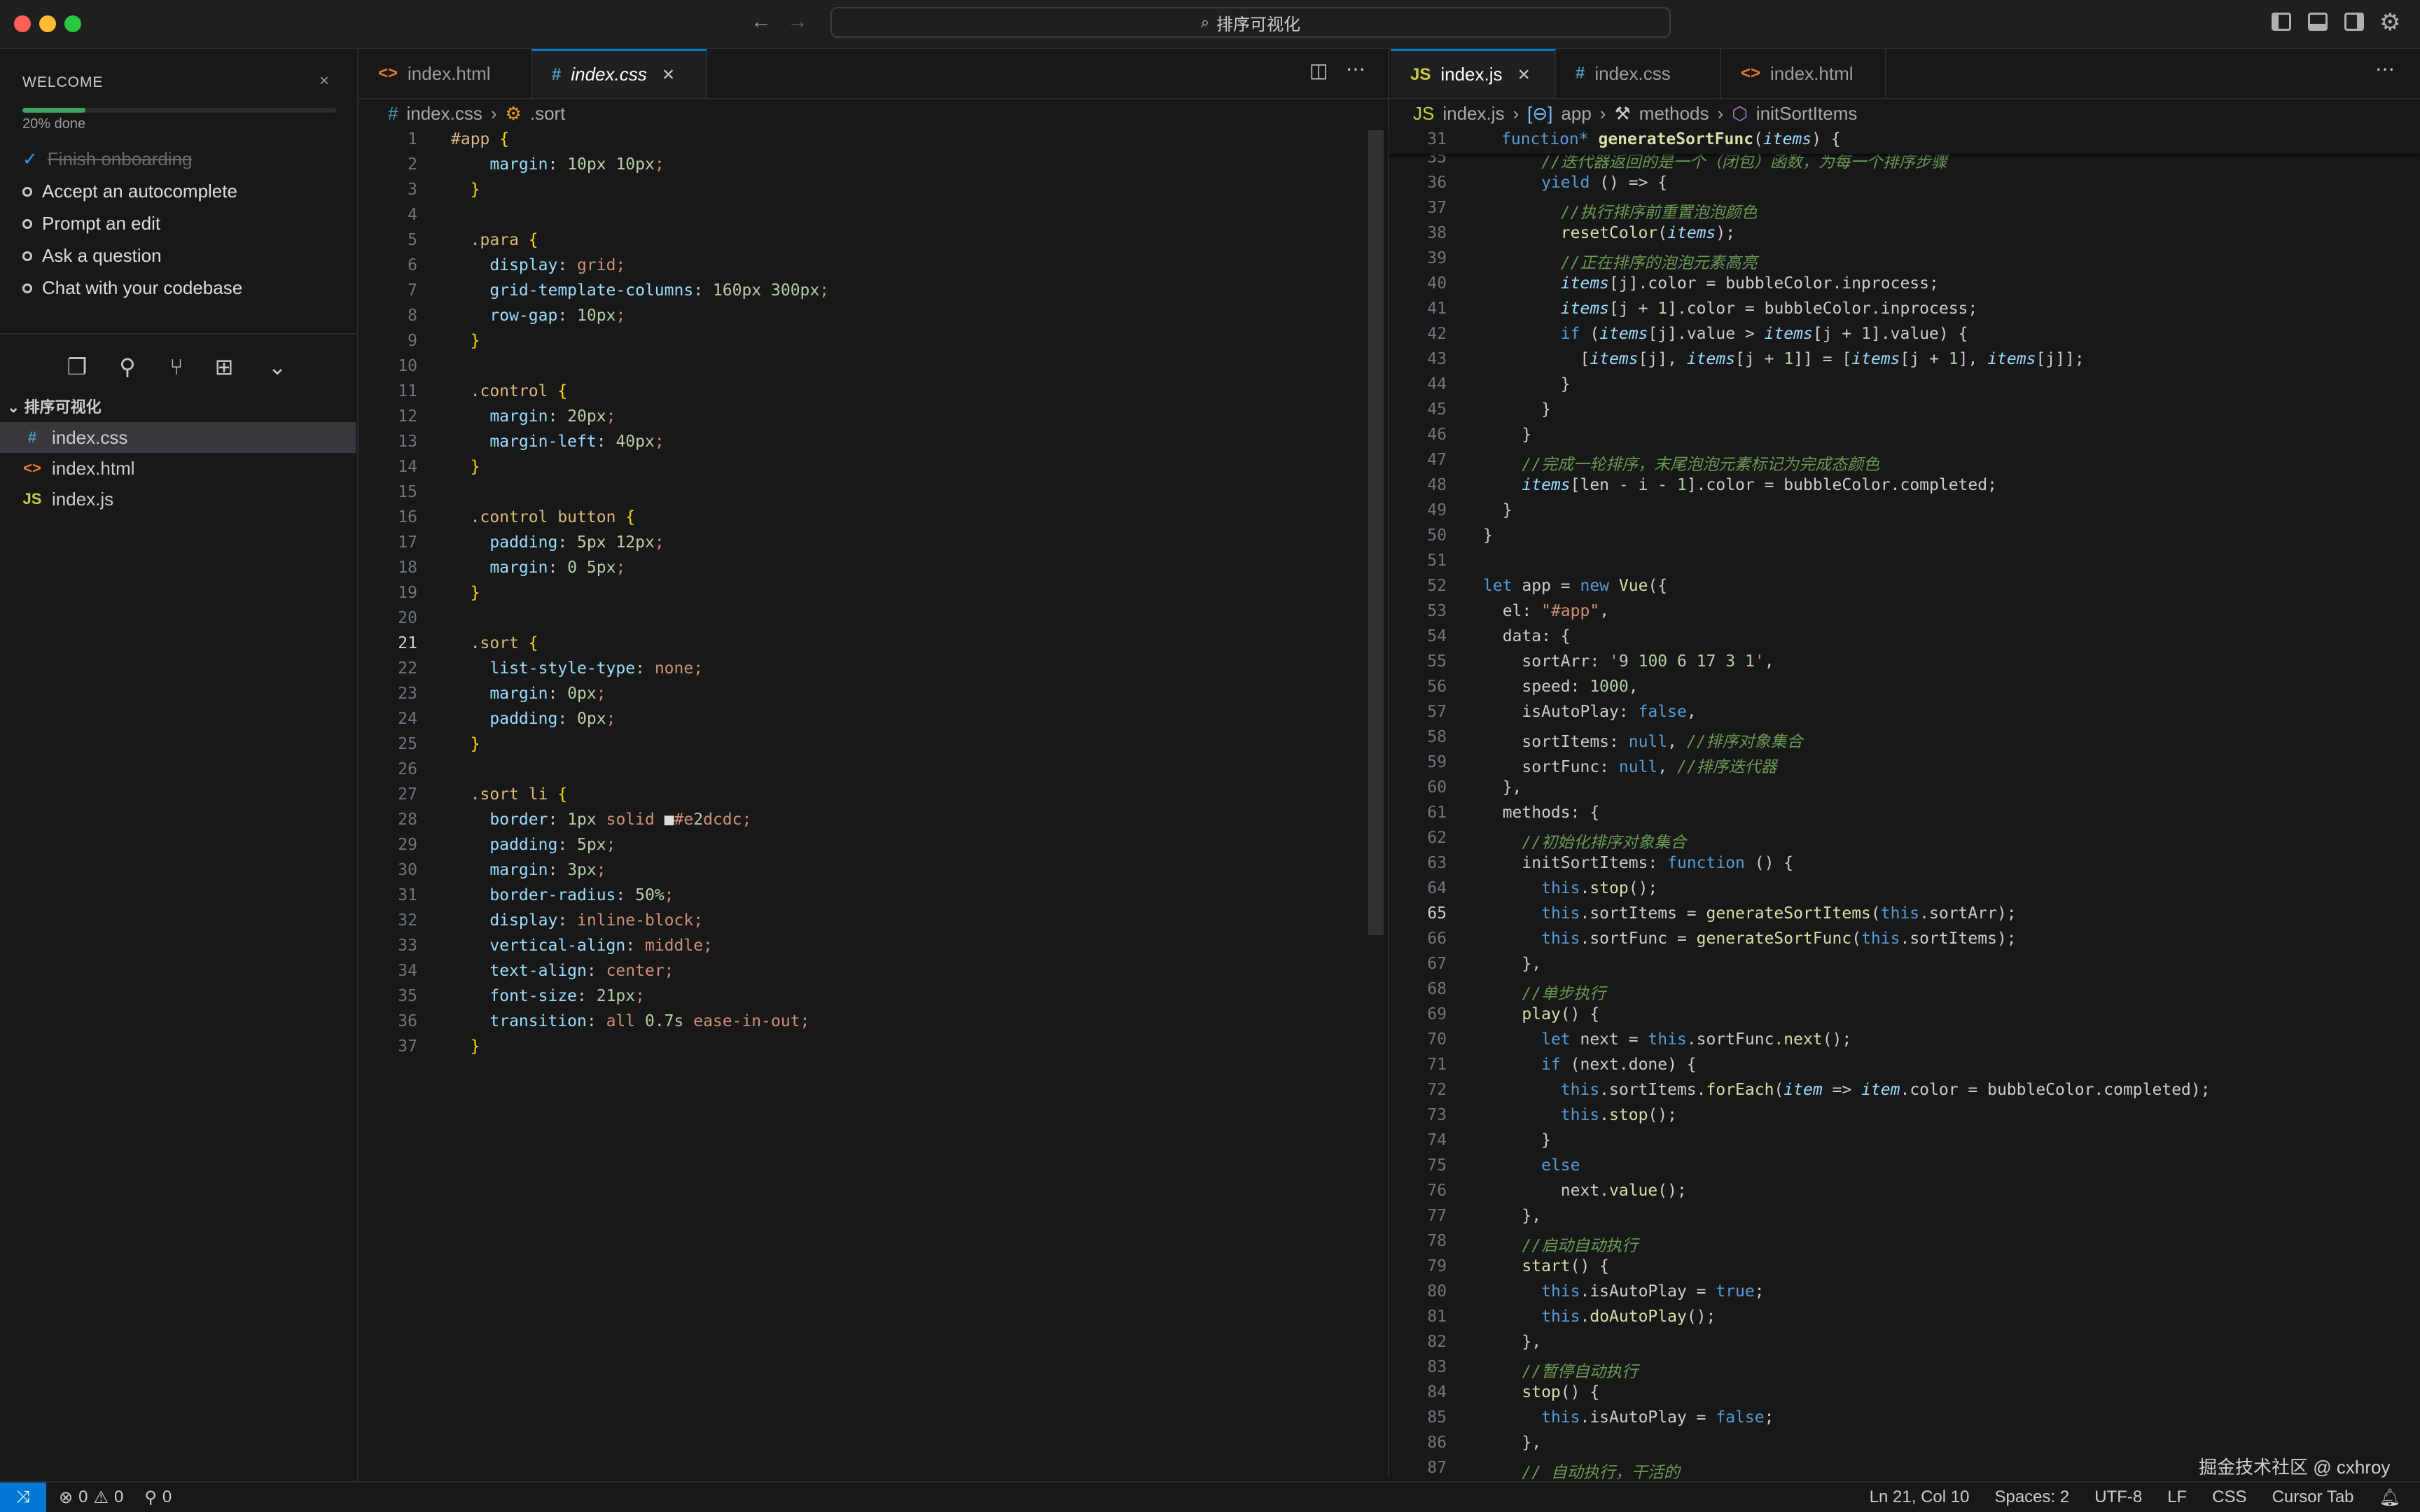 This screenshot has width=2420, height=1512. What do you see at coordinates (1681, 463) in the screenshot?
I see `code-line: //完成一轮排序，末尾泡泡元素标记为完成态颜色` at bounding box center [1681, 463].